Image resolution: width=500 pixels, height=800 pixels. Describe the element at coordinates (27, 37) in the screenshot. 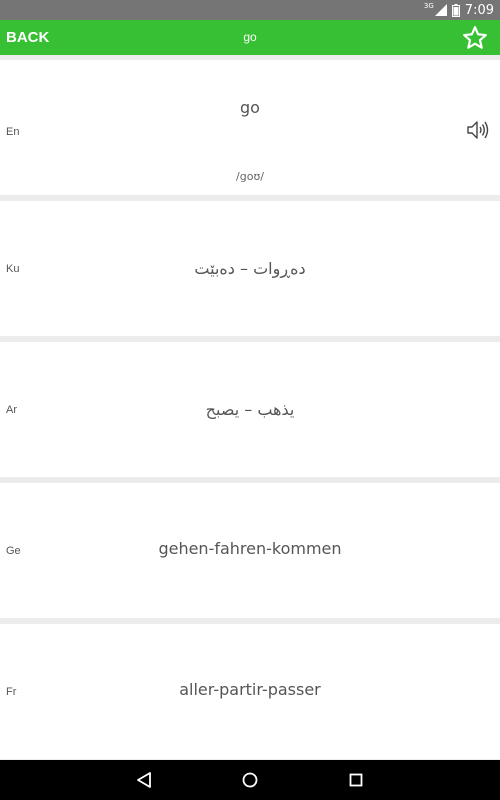

I see `back-button: BACK` at that location.